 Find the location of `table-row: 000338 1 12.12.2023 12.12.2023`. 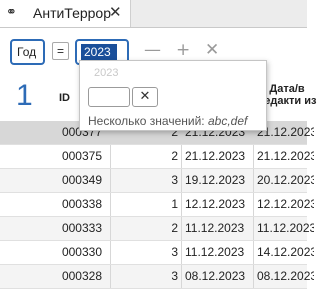

table-row: 000338 1 12.12.2023 12.12.2023 is located at coordinates (157, 205).